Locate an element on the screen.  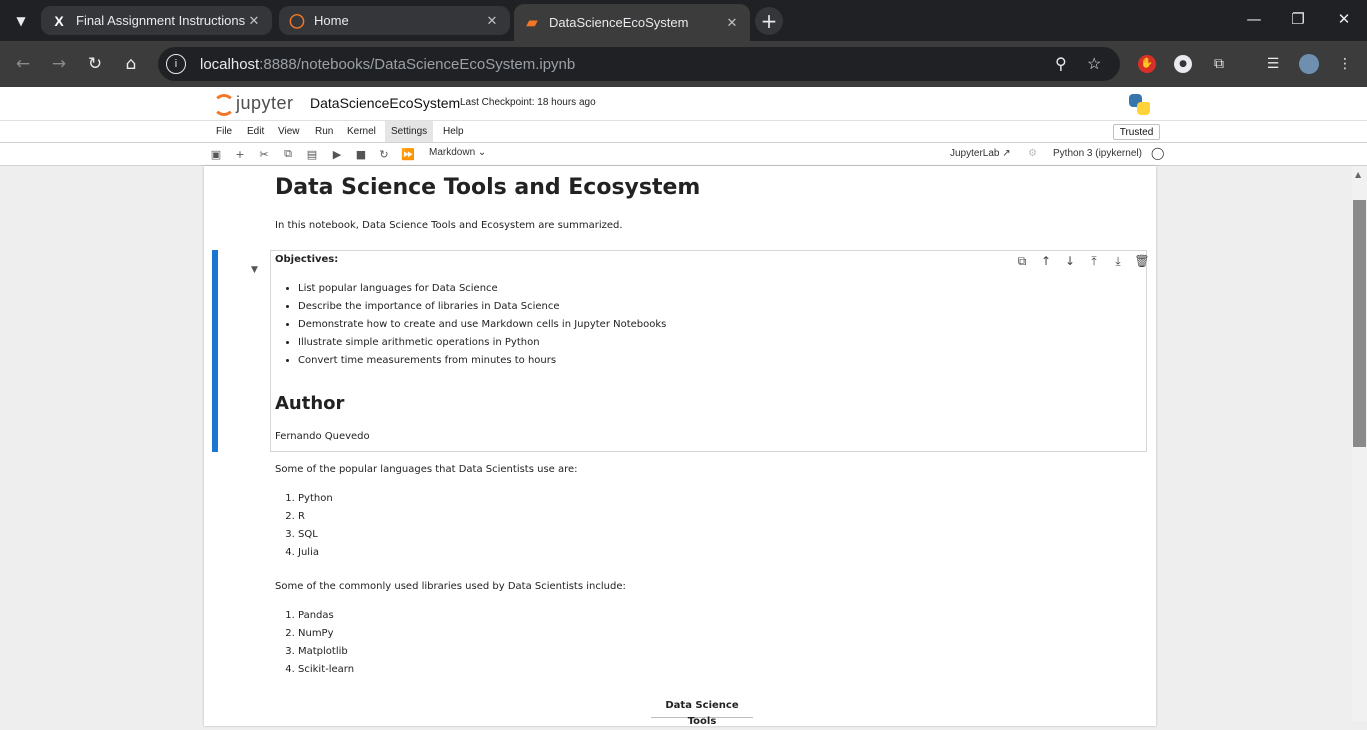
libraries-list: Pandas NumPy Matplotlib Scikit-learn is located at coordinates (314, 643).